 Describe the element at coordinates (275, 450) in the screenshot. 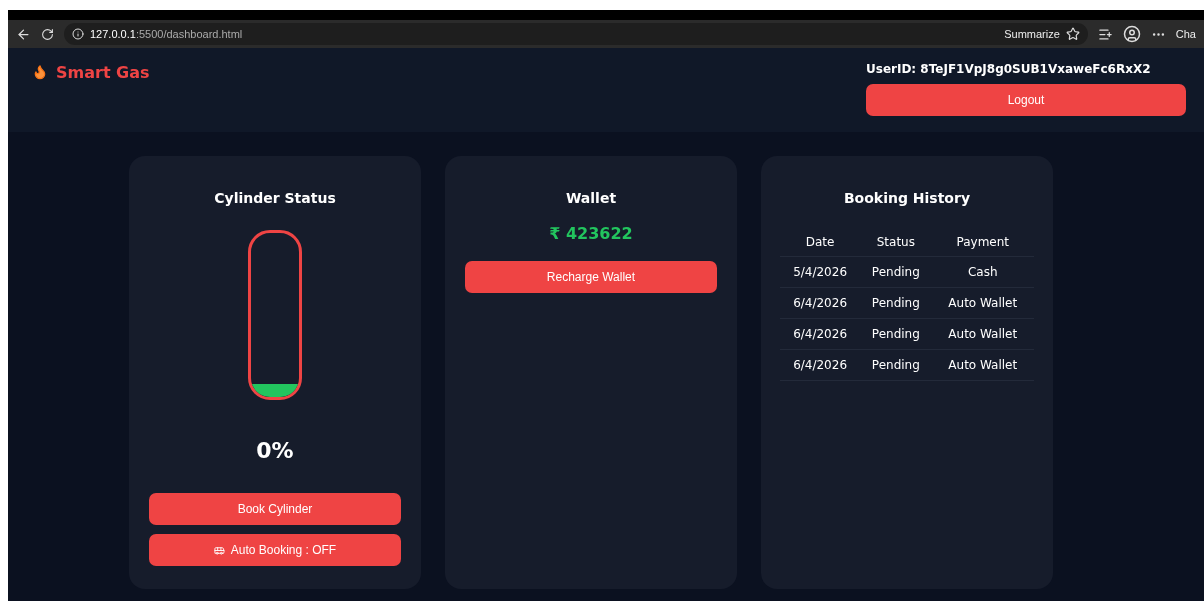

I see `cylinder-percent: 0%` at that location.